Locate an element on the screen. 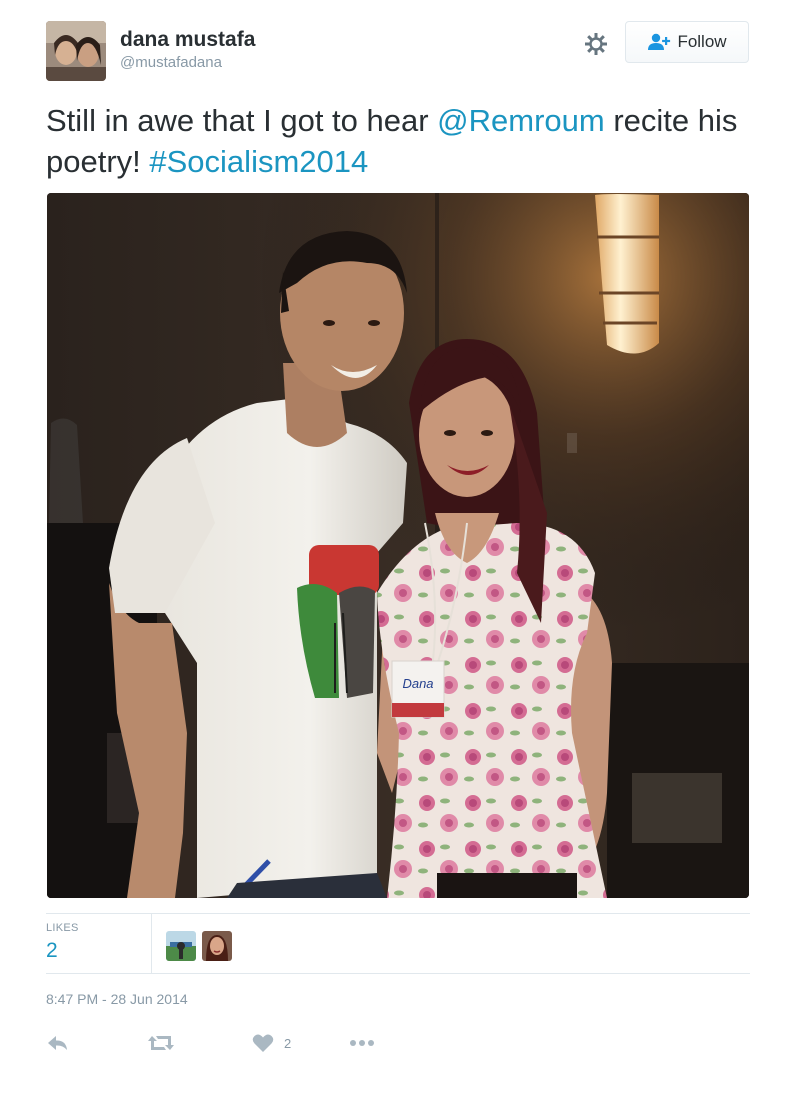  follow-button: Follow is located at coordinates (687, 42).